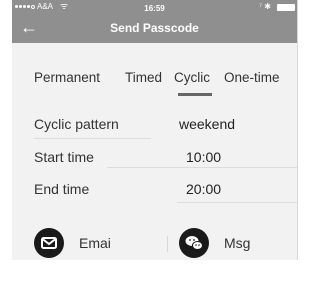 This screenshot has width=320, height=285. Describe the element at coordinates (76, 124) in the screenshot. I see `cyclic-pattern-label: Cyclic pattern` at that location.